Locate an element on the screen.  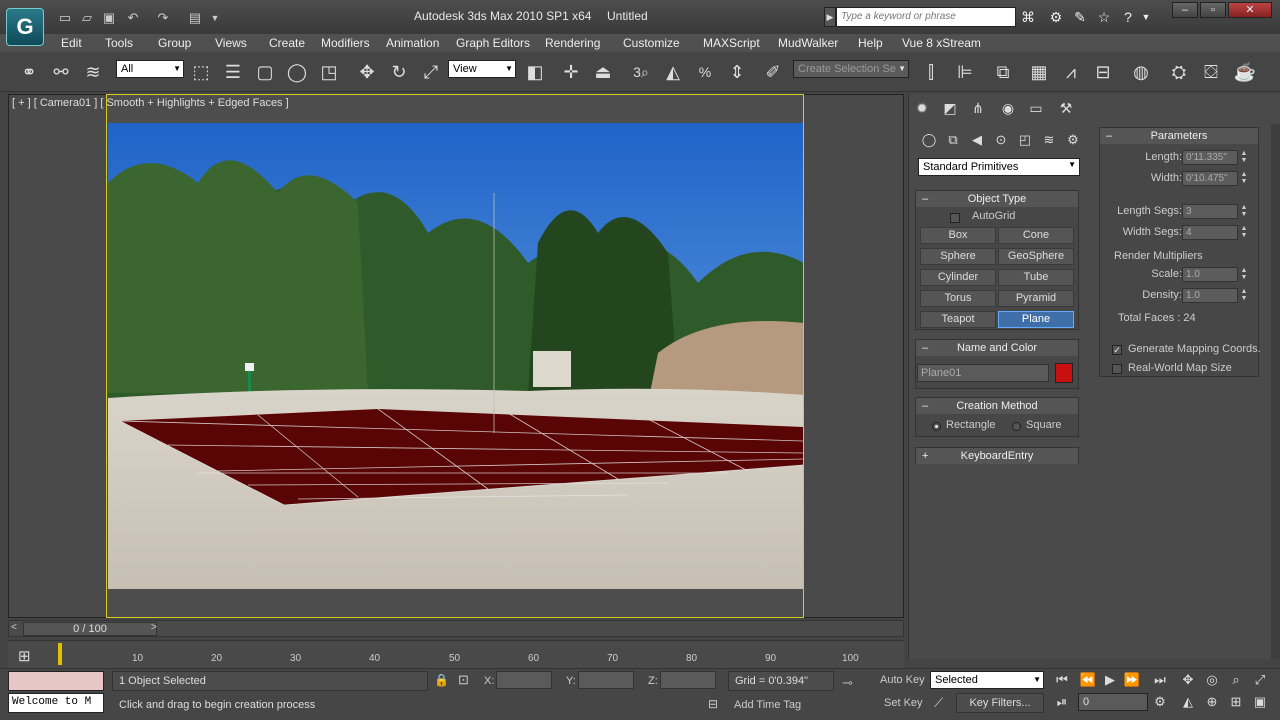
menu-edit: Edit is located at coordinates (71, 43).